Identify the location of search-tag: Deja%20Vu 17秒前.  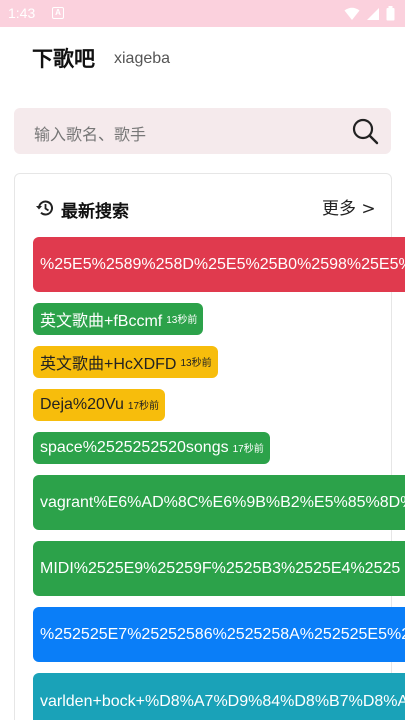
(99, 405).